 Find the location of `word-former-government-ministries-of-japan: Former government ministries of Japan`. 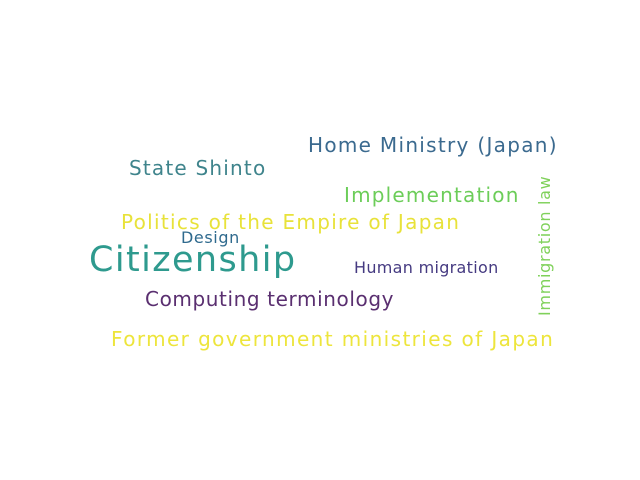

word-former-government-ministries-of-japan: Former government ministries of Japan is located at coordinates (333, 339).